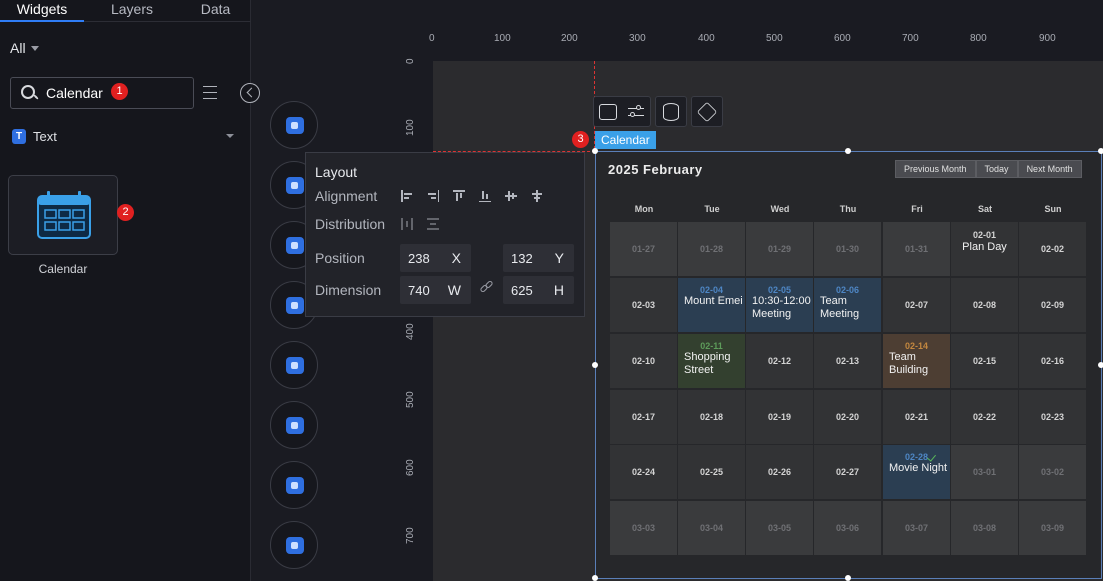  I want to click on resize-handle-sw, so click(595, 578).